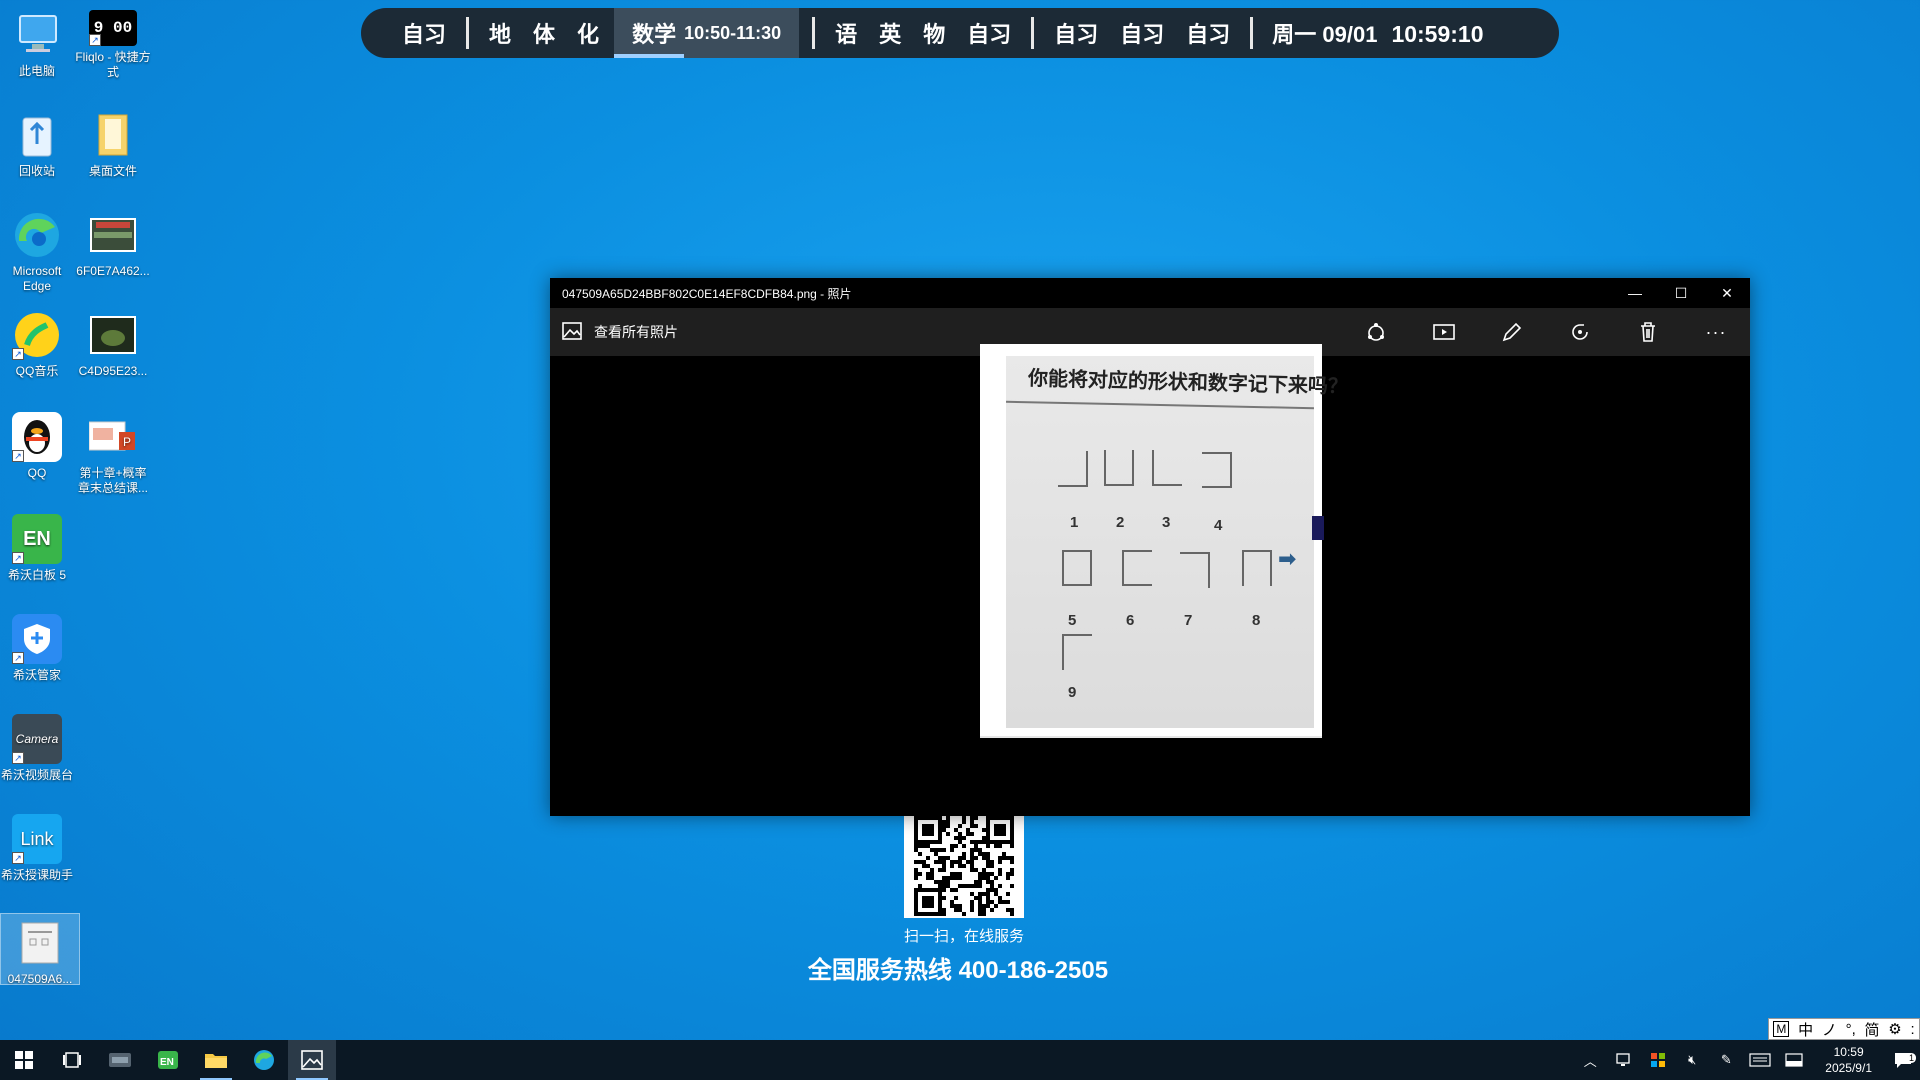 This screenshot has height=1080, width=1920. Describe the element at coordinates (1903, 1060) in the screenshot. I see `action-center-button: 1` at that location.